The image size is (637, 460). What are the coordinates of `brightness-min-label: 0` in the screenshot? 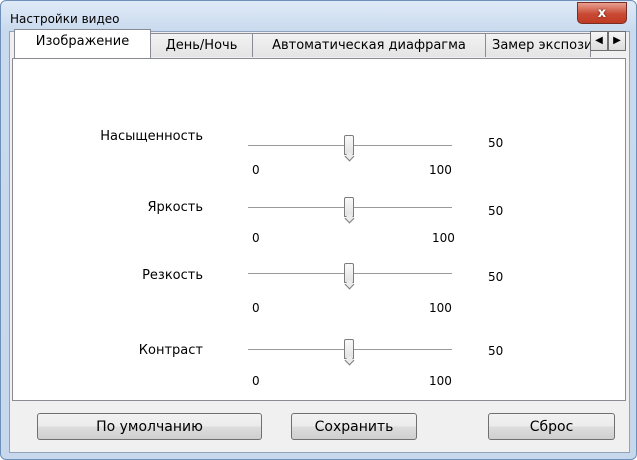 It's located at (256, 238).